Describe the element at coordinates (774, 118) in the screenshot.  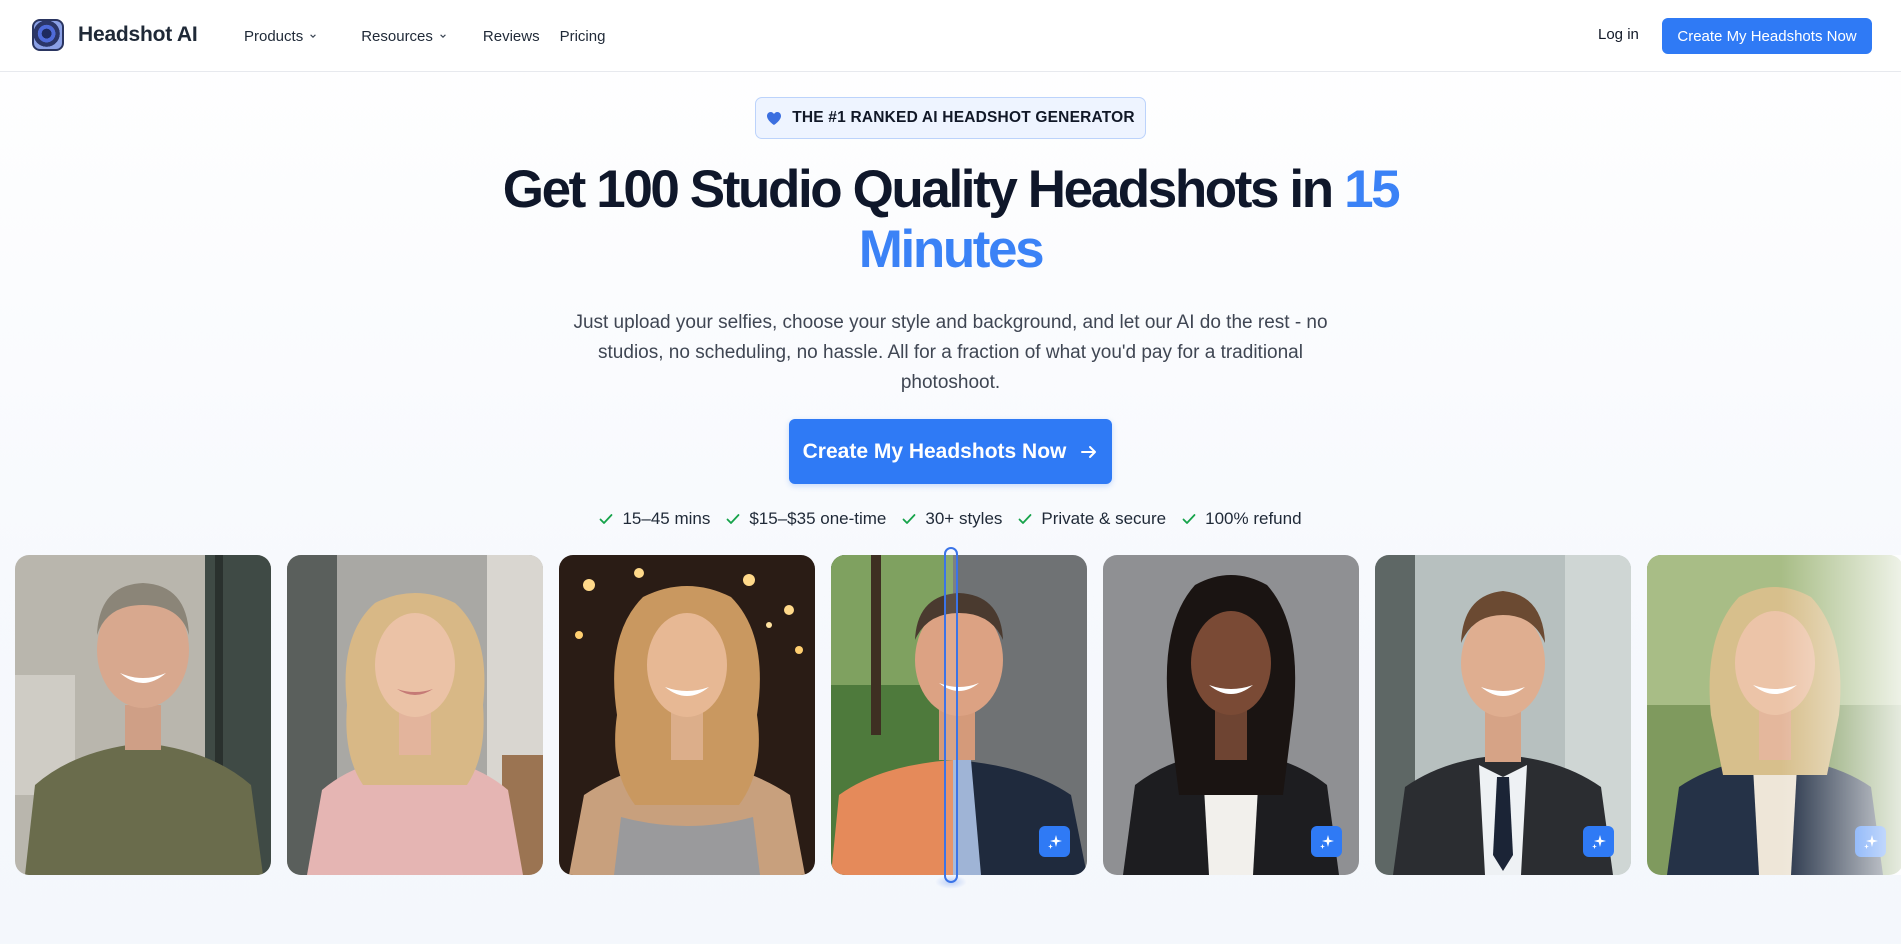
I see `heart-icon` at that location.